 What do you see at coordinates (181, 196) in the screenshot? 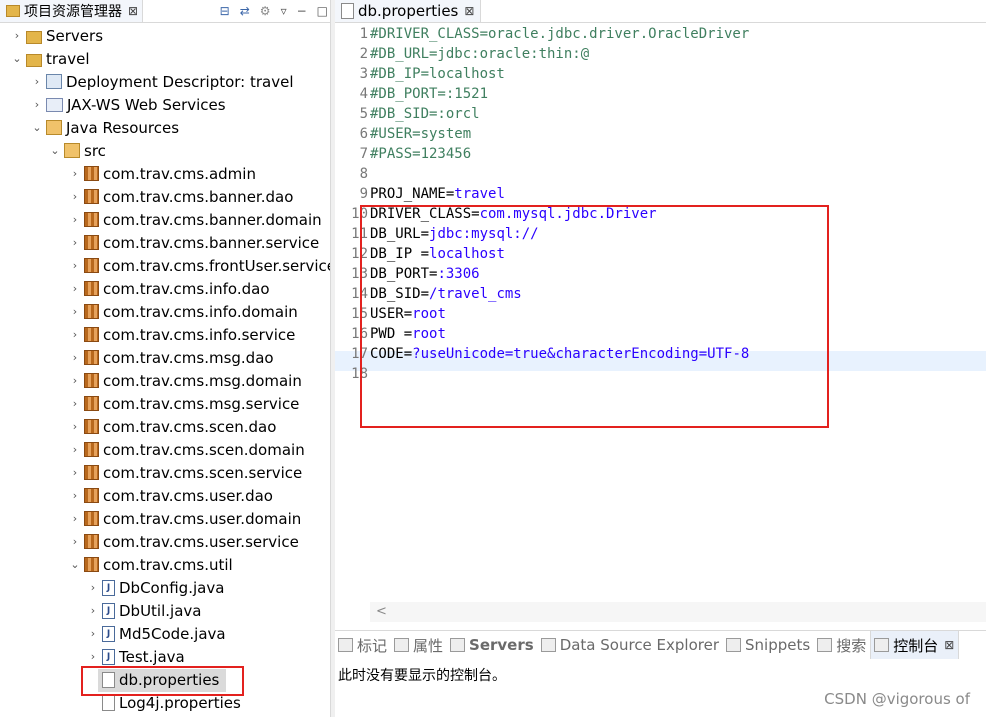
I see `tree-item: › com.trav.cms.banner.dao` at bounding box center [181, 196].